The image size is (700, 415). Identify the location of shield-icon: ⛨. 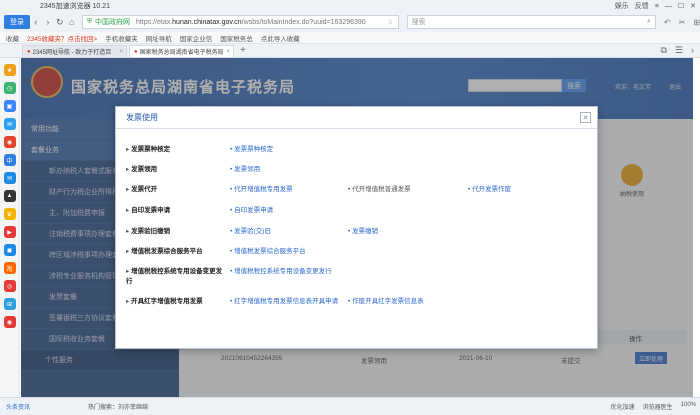
(89, 21).